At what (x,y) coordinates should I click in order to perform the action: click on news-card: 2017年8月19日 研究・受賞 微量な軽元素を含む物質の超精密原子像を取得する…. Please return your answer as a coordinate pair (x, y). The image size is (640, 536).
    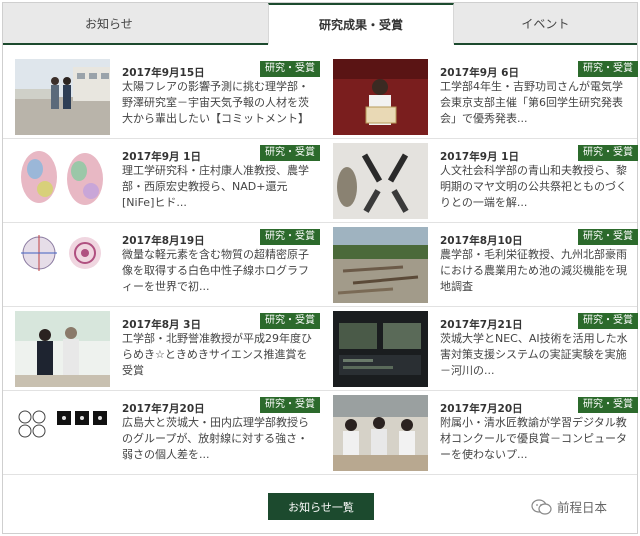
    Looking at the image, I should click on (167, 266).